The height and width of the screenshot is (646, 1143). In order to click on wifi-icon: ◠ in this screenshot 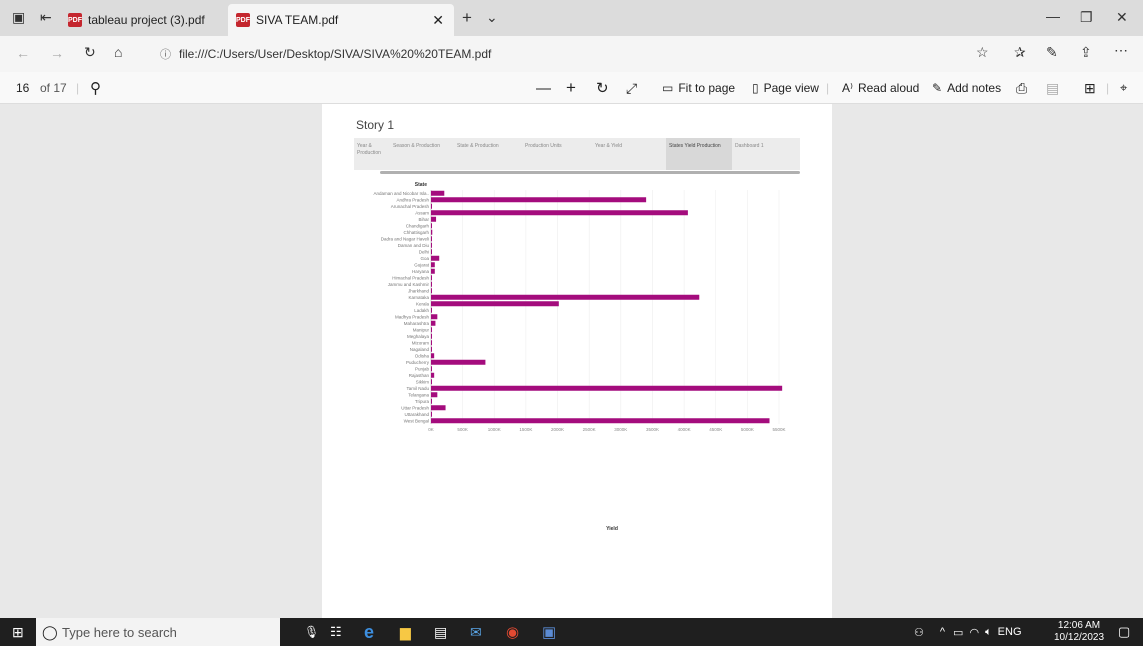, I will do `click(974, 632)`.